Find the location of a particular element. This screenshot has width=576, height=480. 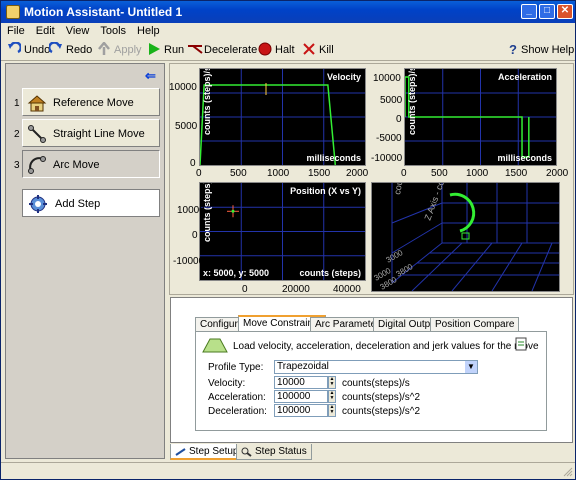

step-label: Arc Move is located at coordinates (76, 165).